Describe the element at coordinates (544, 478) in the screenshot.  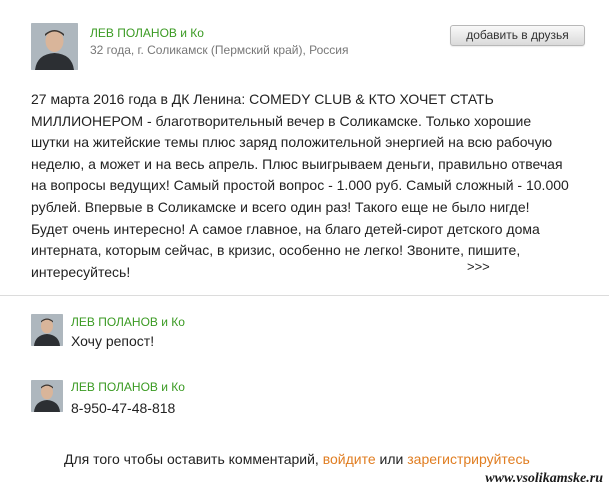
I see `site-watermark: www.vsolikamske.ru` at that location.